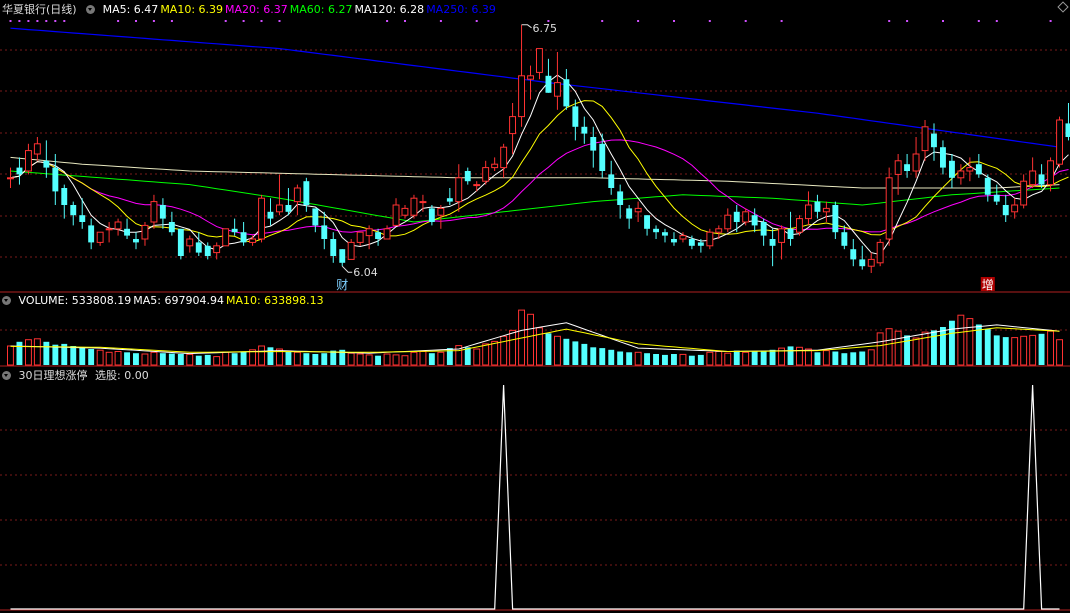 The height and width of the screenshot is (613, 1070). What do you see at coordinates (110, 375) in the screenshot?
I see `indicator-label: 选股:` at bounding box center [110, 375].